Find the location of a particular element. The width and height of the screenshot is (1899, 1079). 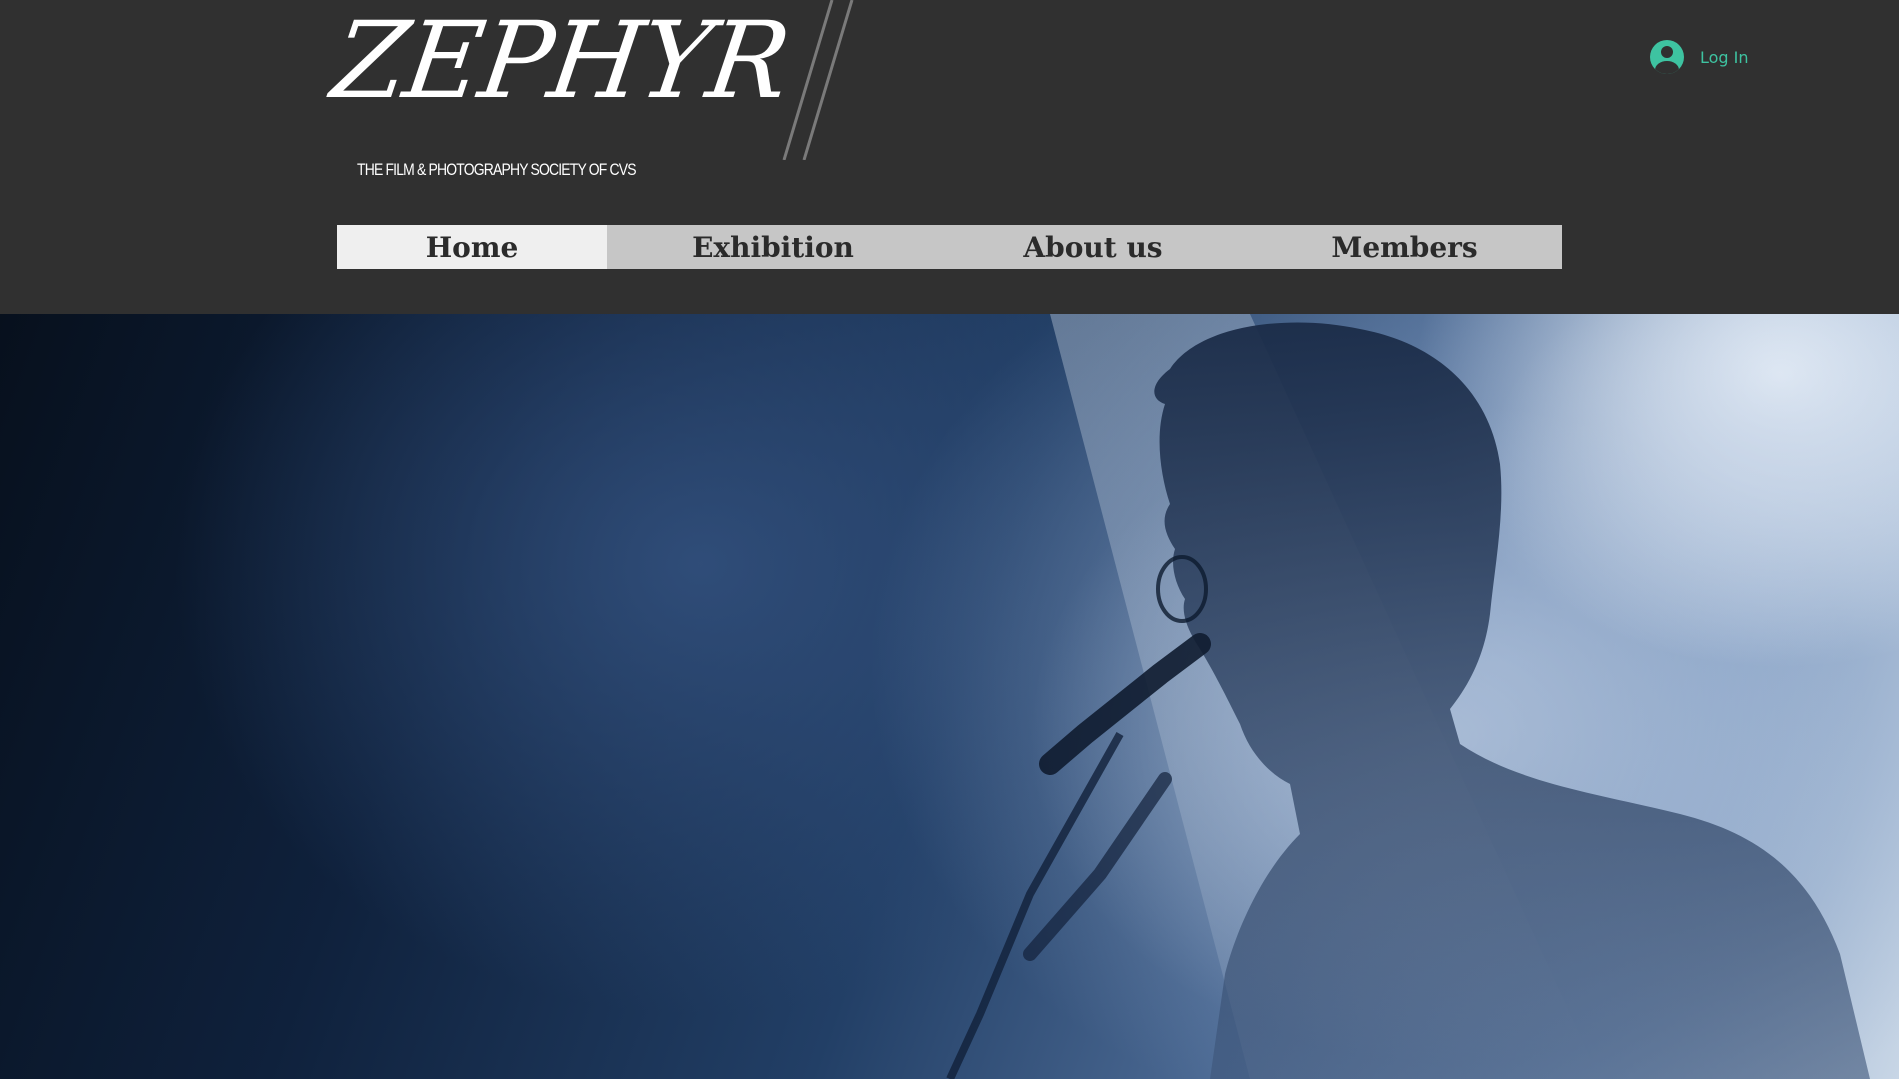

login-button: Log In is located at coordinates (1699, 57).